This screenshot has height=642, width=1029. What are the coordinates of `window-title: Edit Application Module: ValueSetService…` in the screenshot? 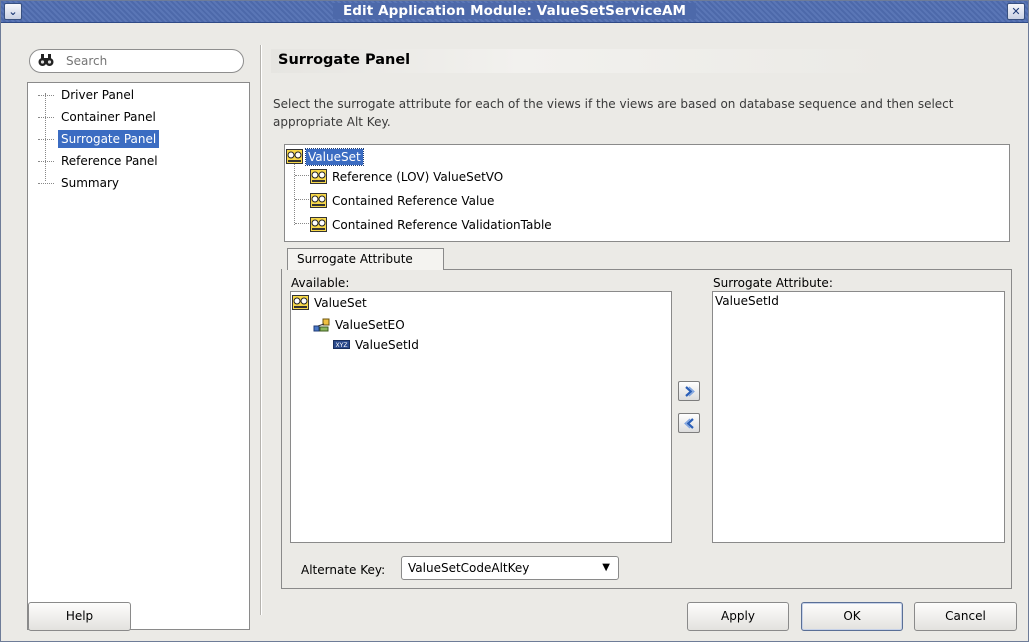 It's located at (514, 11).